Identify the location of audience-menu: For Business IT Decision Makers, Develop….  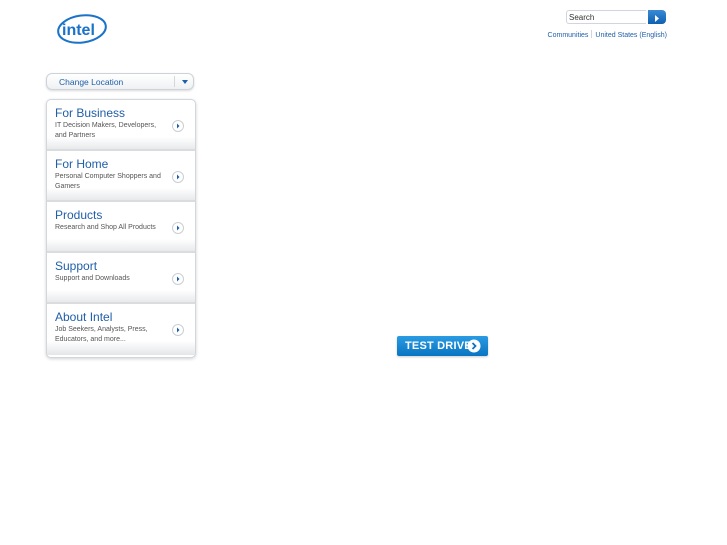
(121, 228).